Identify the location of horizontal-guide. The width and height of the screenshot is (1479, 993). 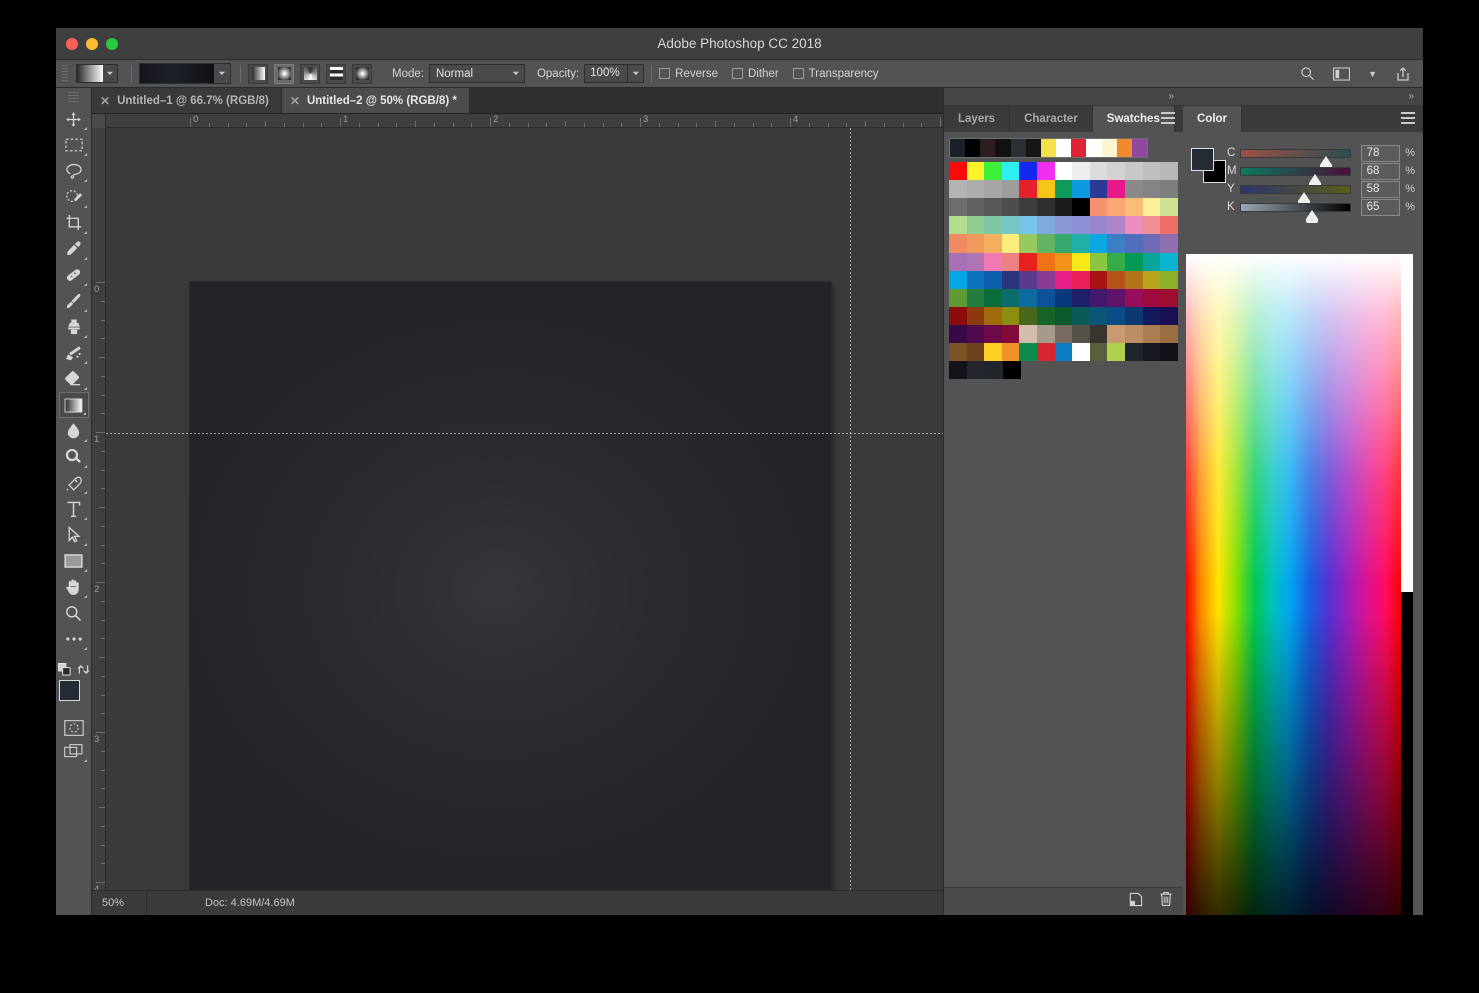
(548, 433).